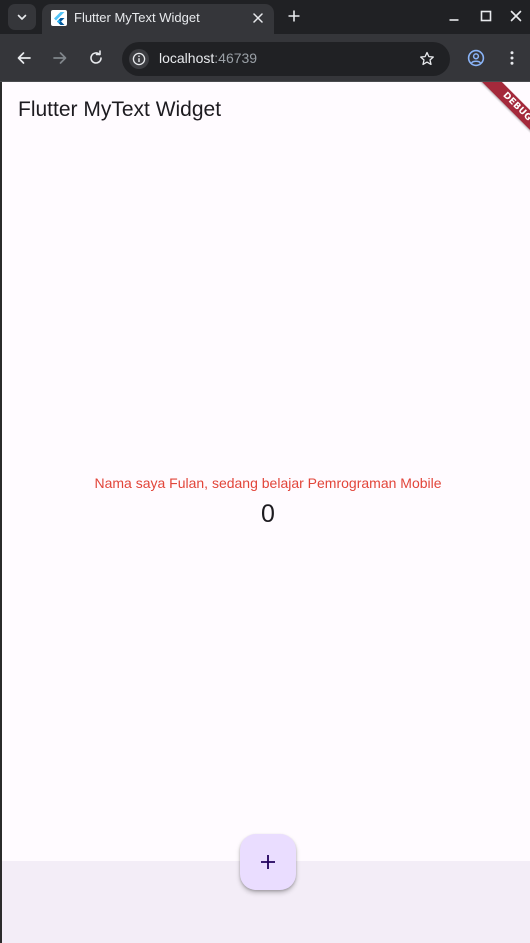 The height and width of the screenshot is (943, 530). What do you see at coordinates (236, 58) in the screenshot?
I see `url-port: :46739` at bounding box center [236, 58].